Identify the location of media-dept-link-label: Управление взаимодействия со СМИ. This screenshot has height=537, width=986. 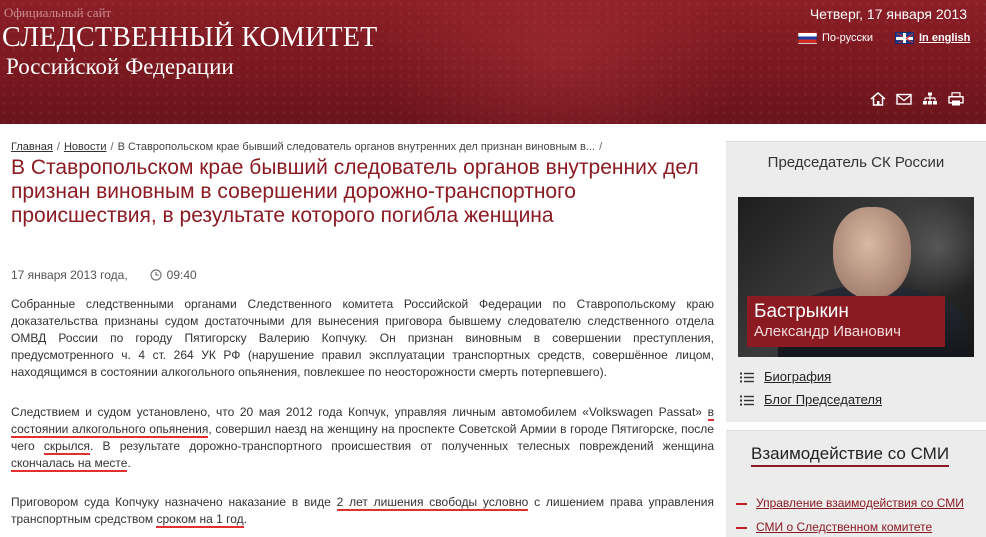
(860, 503).